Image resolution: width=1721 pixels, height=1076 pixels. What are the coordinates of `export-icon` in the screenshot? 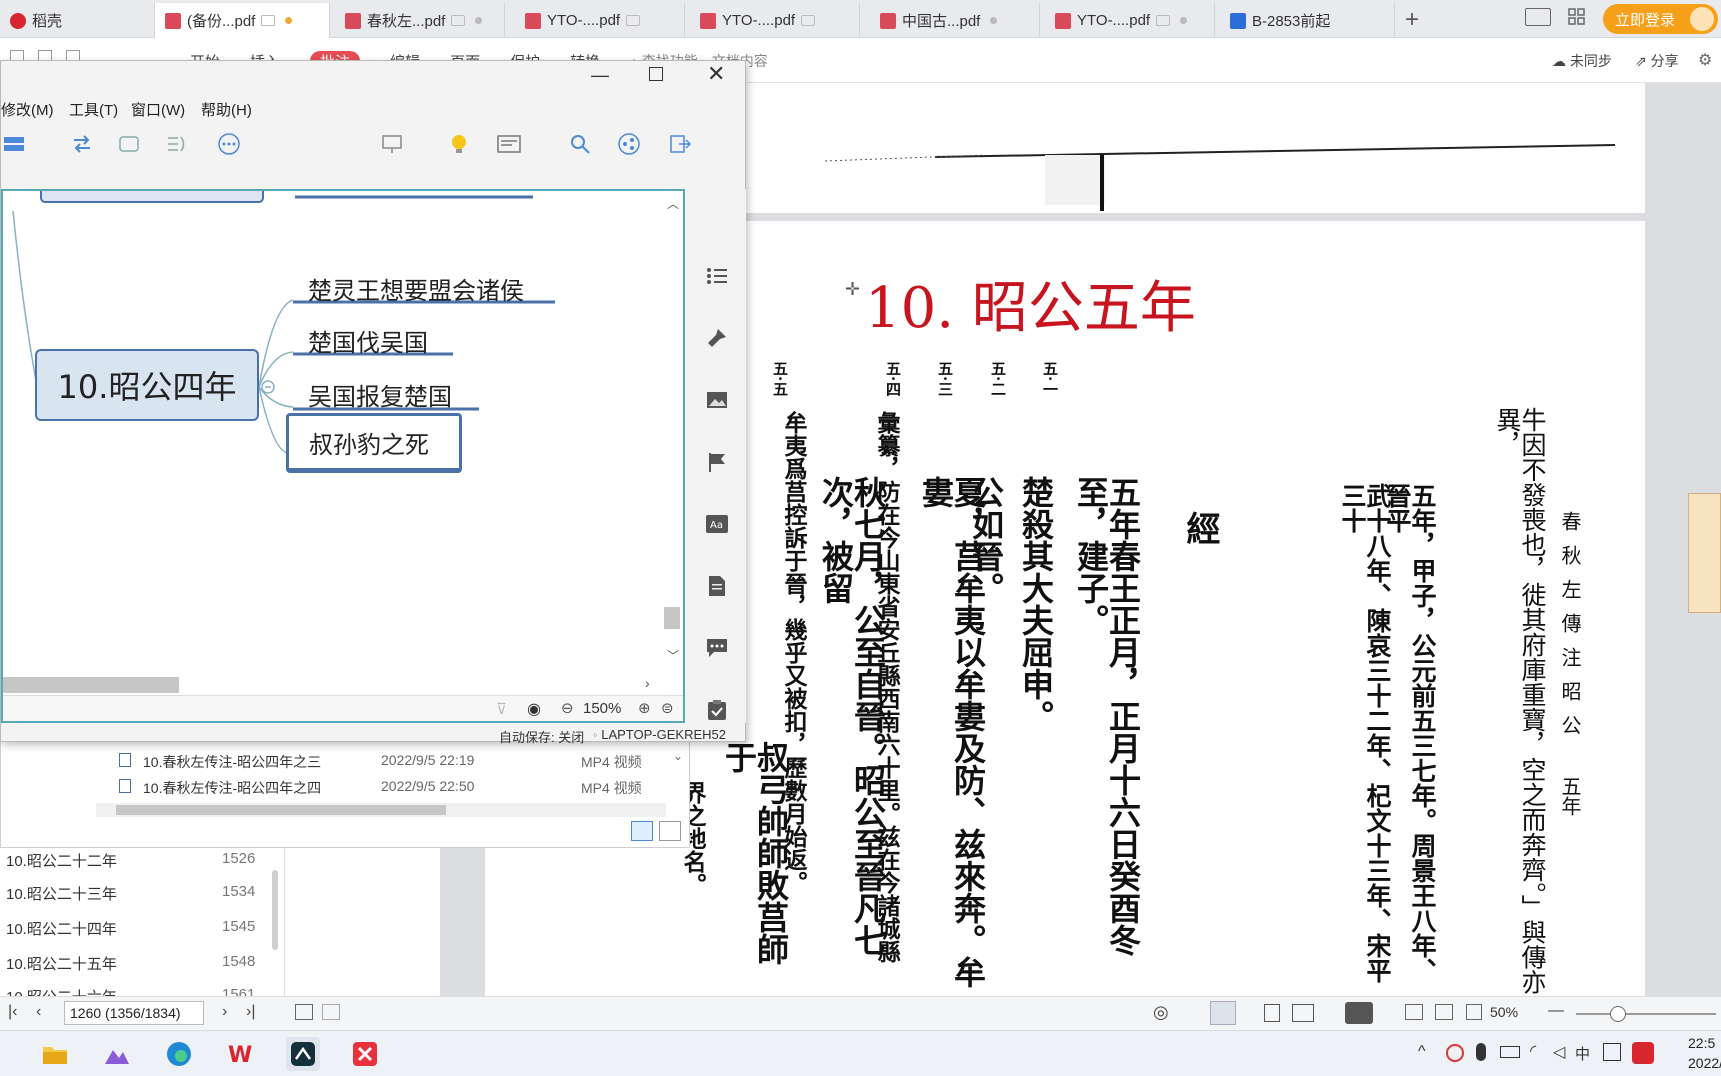 It's located at (680, 144).